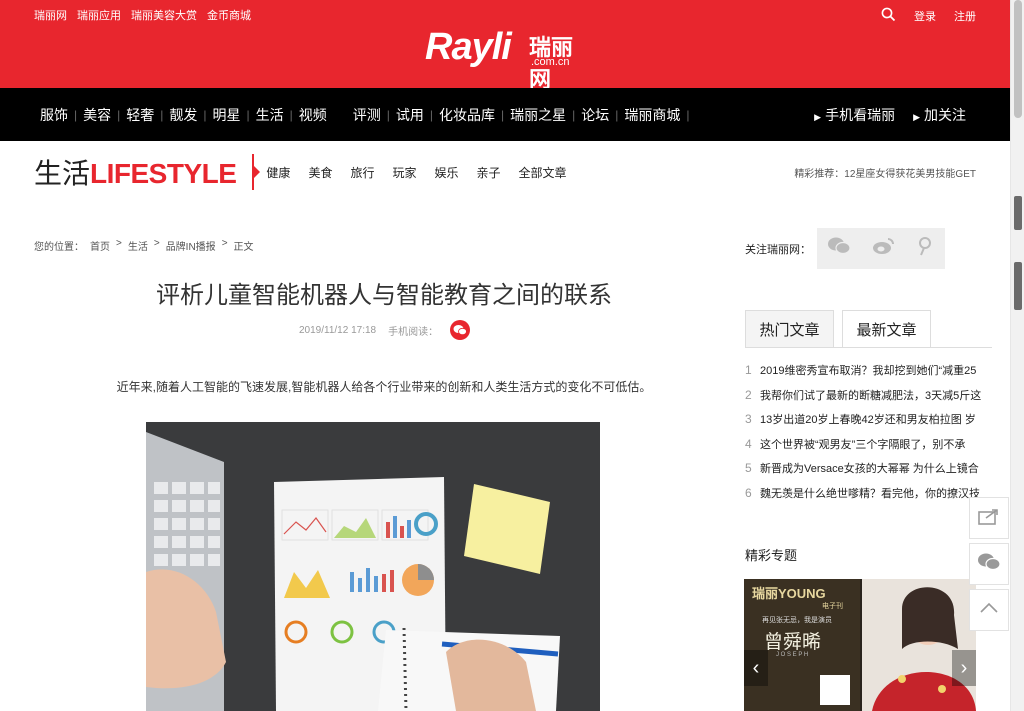 This screenshot has width=1024, height=711. What do you see at coordinates (1018, 59) in the screenshot?
I see `scrollbar-thumb` at bounding box center [1018, 59].